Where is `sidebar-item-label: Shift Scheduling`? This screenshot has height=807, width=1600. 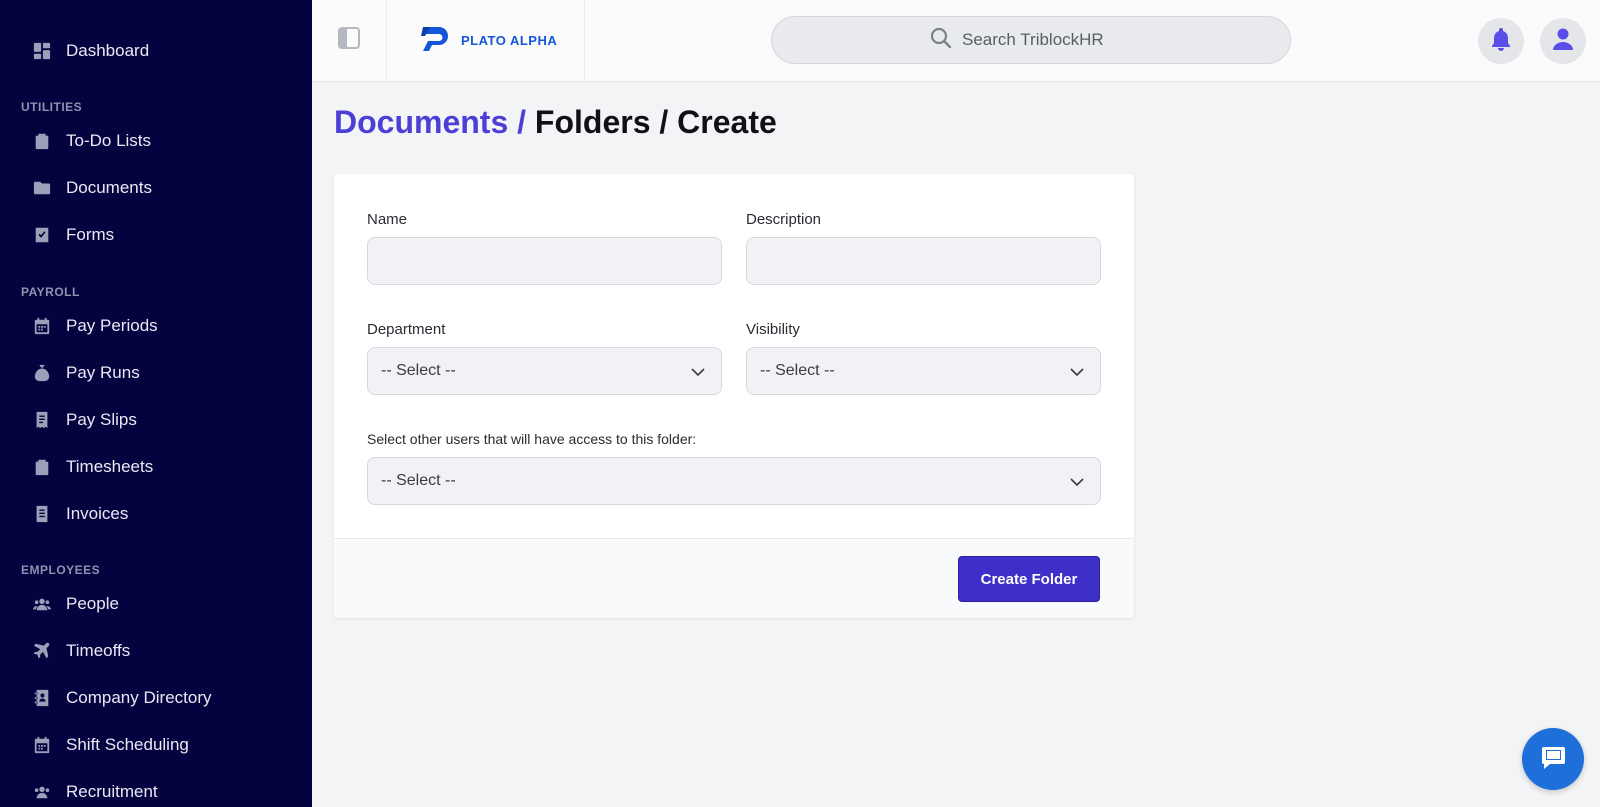
sidebar-item-label: Shift Scheduling is located at coordinates (127, 744).